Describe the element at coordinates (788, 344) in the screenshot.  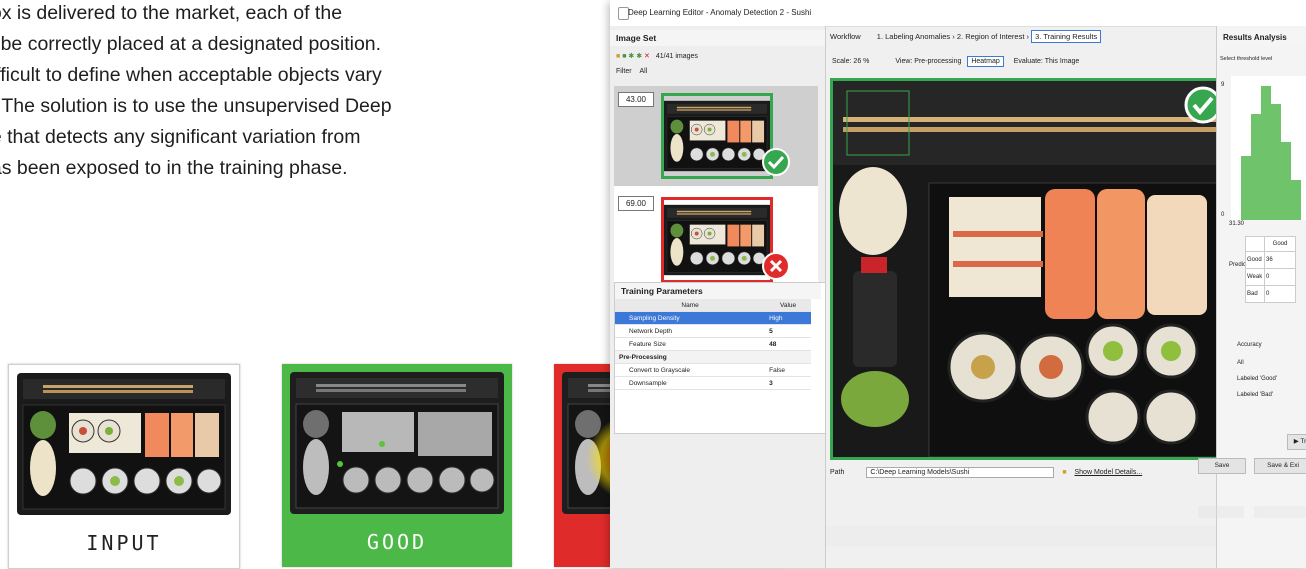
I see `parameter-value: 48` at that location.